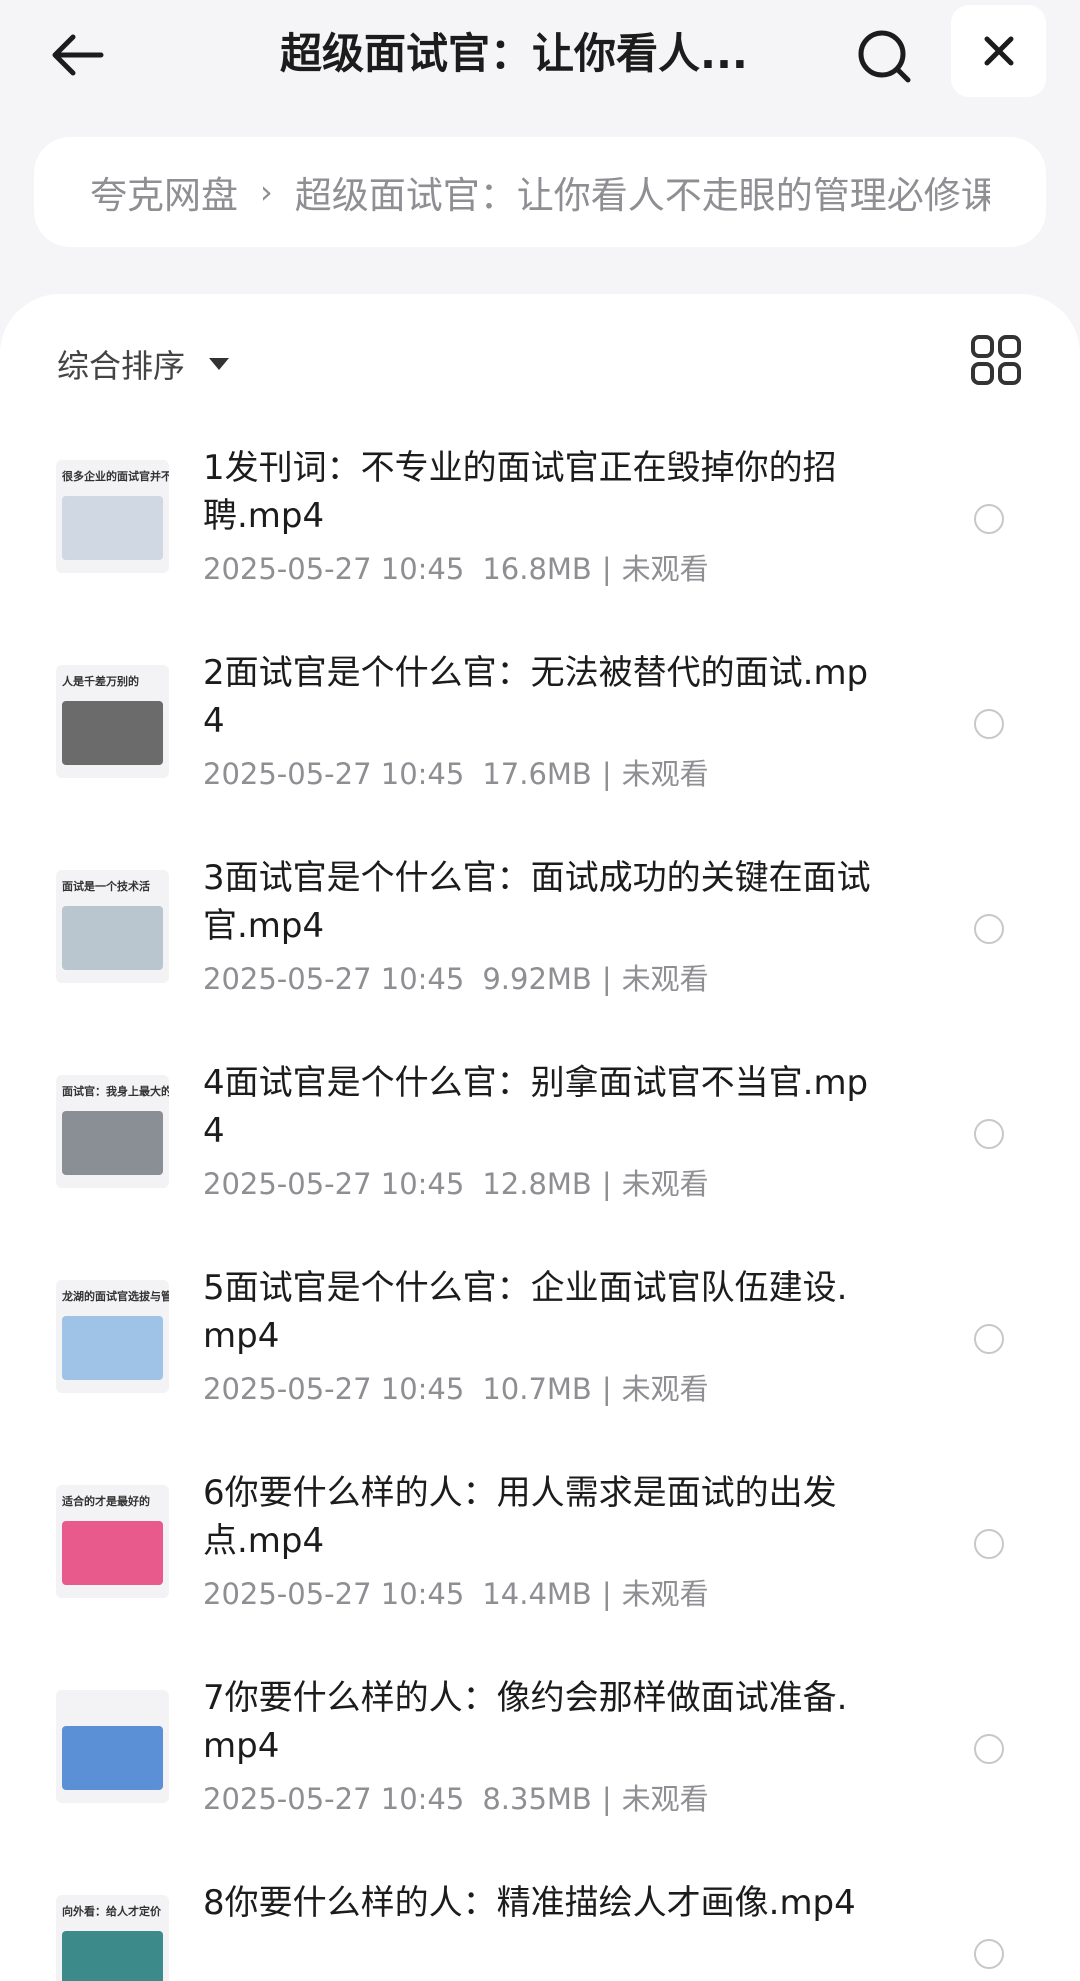 The height and width of the screenshot is (1981, 1080). I want to click on file-name: 1发刊词：不专业的面试官正在毁掉你的招聘.mp4, so click(520, 492).